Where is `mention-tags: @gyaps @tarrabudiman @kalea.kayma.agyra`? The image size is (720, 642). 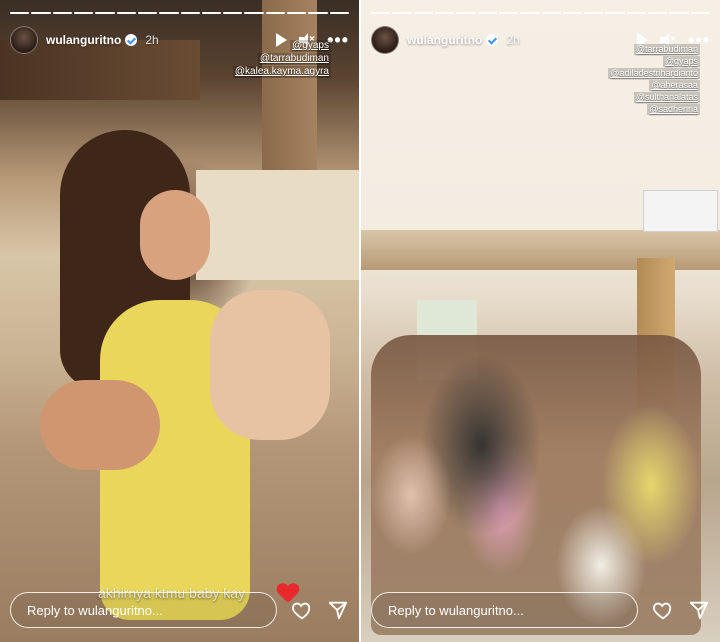 mention-tags: @gyaps @tarrabudiman @kalea.kayma.agyra is located at coordinates (281, 59).